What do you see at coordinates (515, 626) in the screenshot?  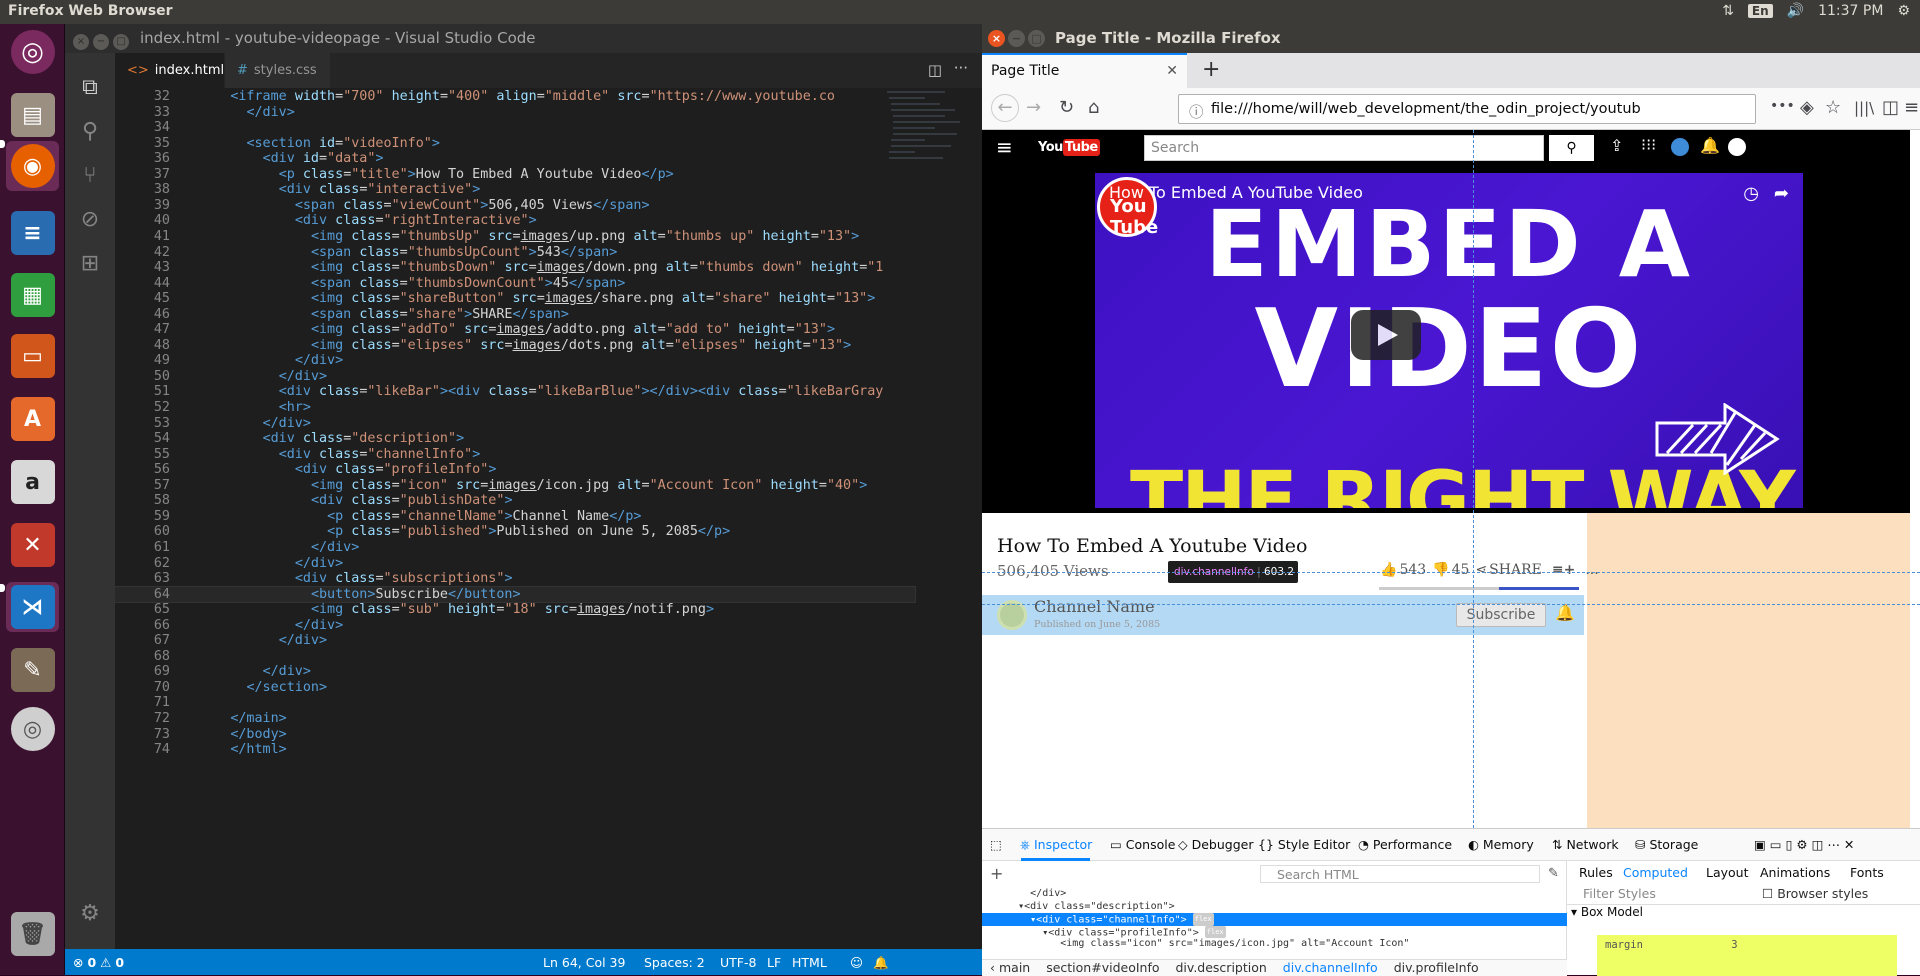 I see `code-line: 66 </div>` at bounding box center [515, 626].